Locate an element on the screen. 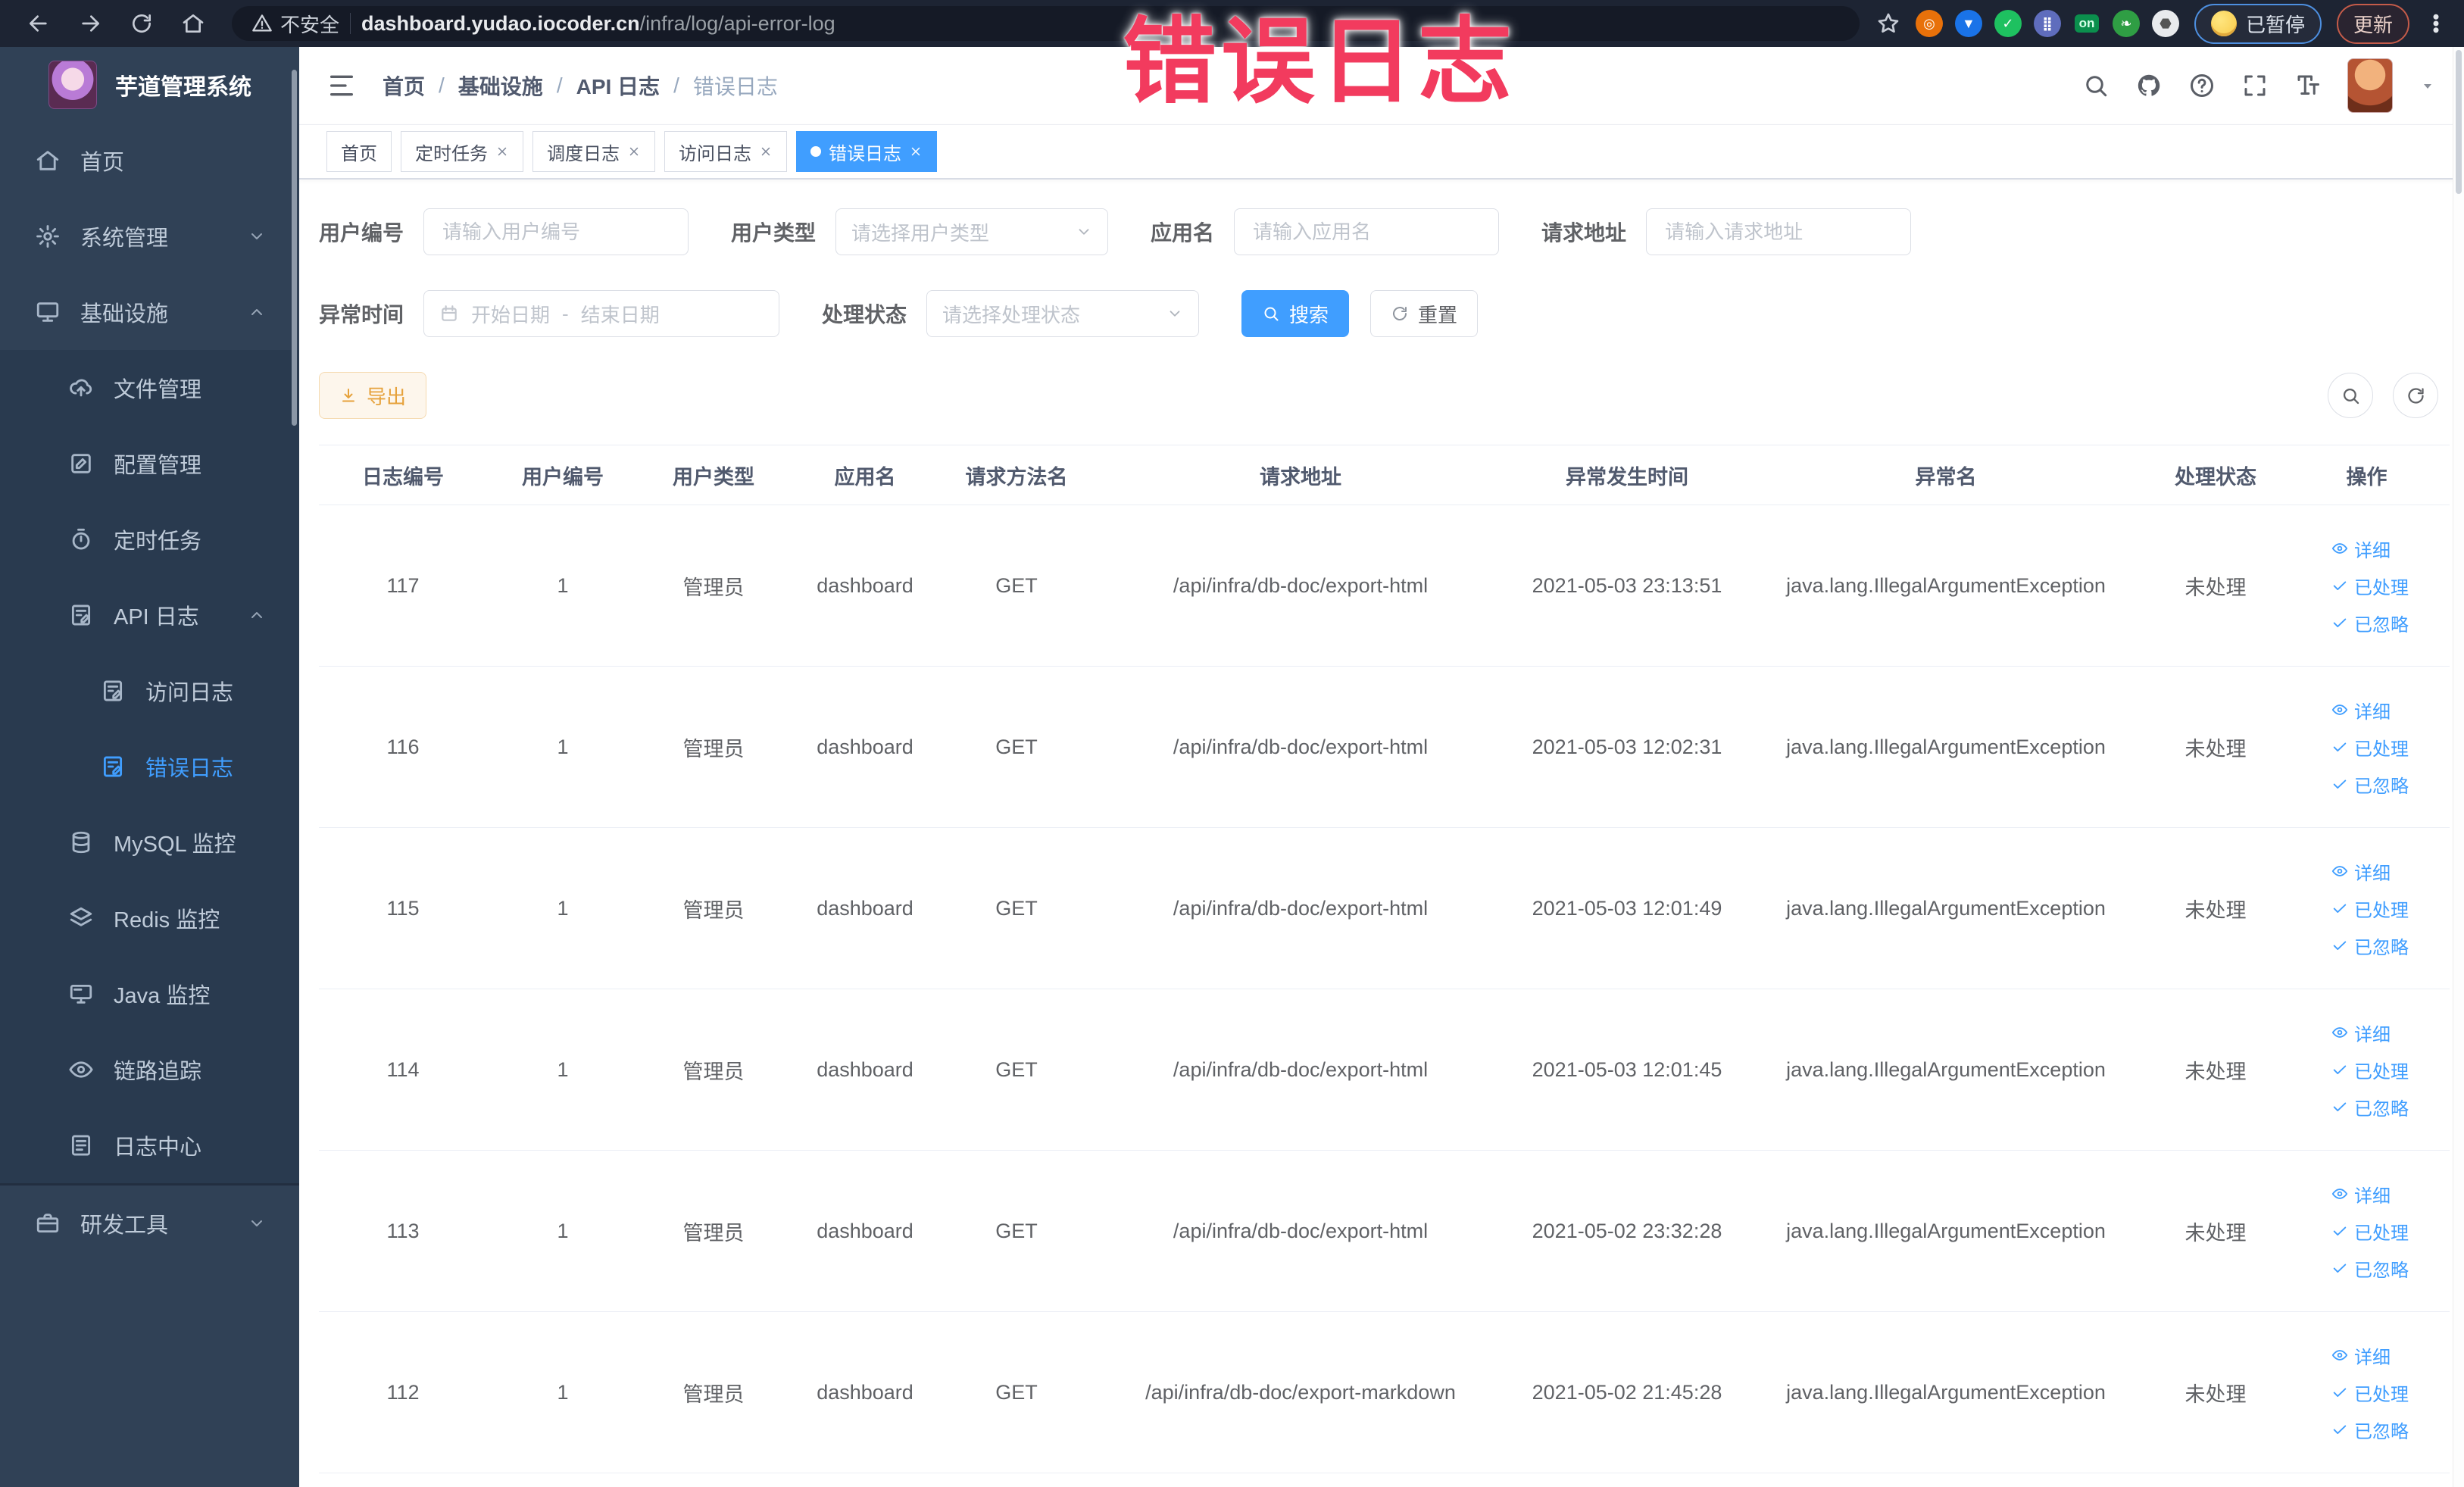  action-label: 已处理 is located at coordinates (2381, 1394).